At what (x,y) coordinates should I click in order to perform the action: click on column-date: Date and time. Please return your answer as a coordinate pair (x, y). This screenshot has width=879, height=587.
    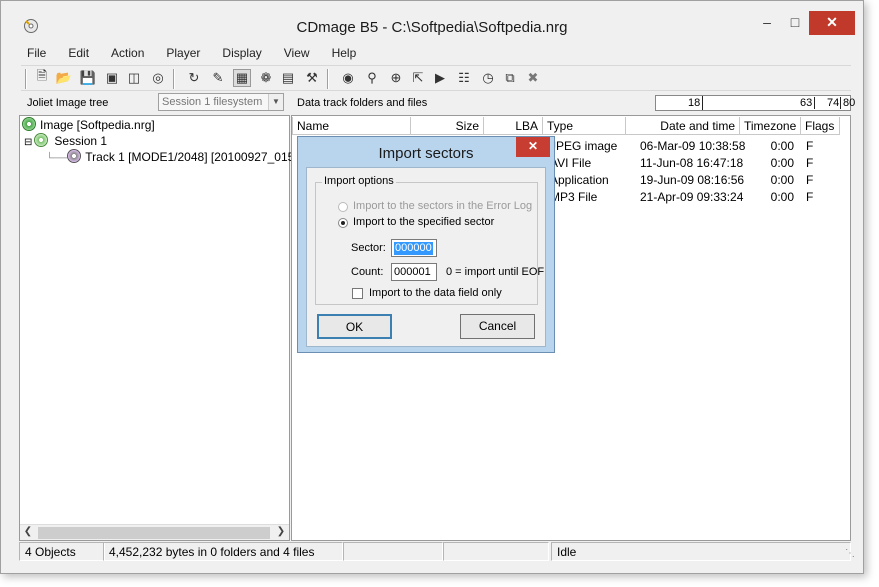
    Looking at the image, I should click on (682, 126).